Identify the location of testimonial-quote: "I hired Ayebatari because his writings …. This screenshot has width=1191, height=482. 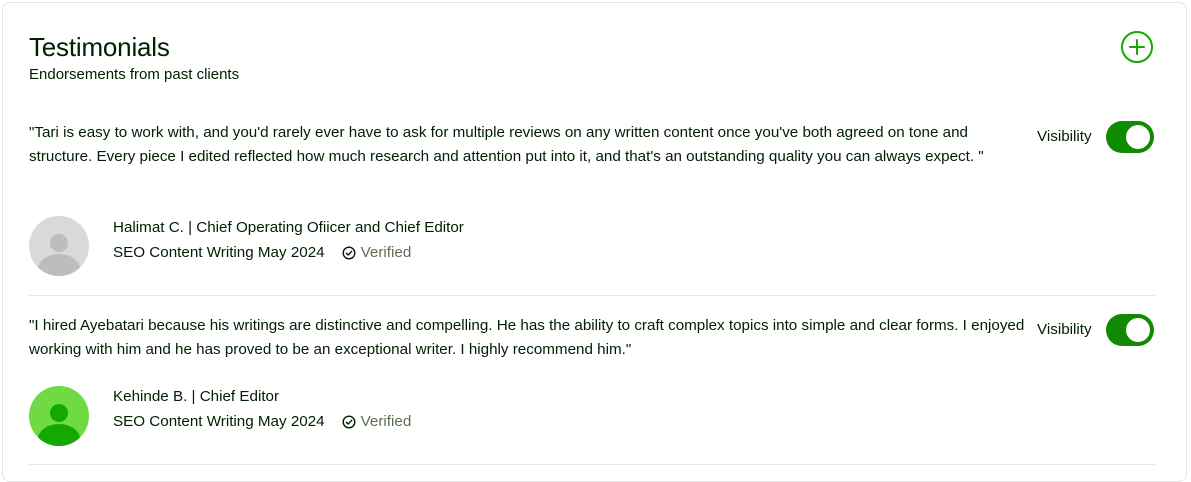
(527, 337).